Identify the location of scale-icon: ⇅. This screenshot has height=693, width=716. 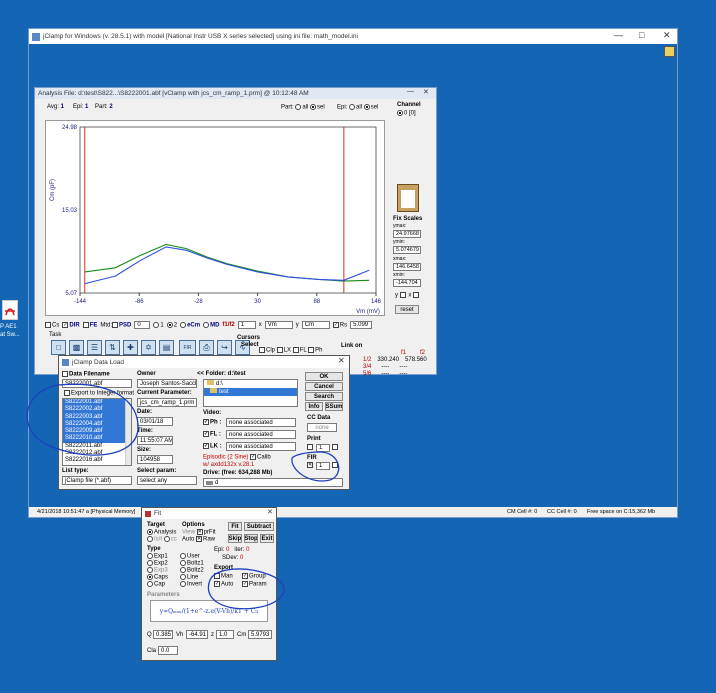
(112, 347).